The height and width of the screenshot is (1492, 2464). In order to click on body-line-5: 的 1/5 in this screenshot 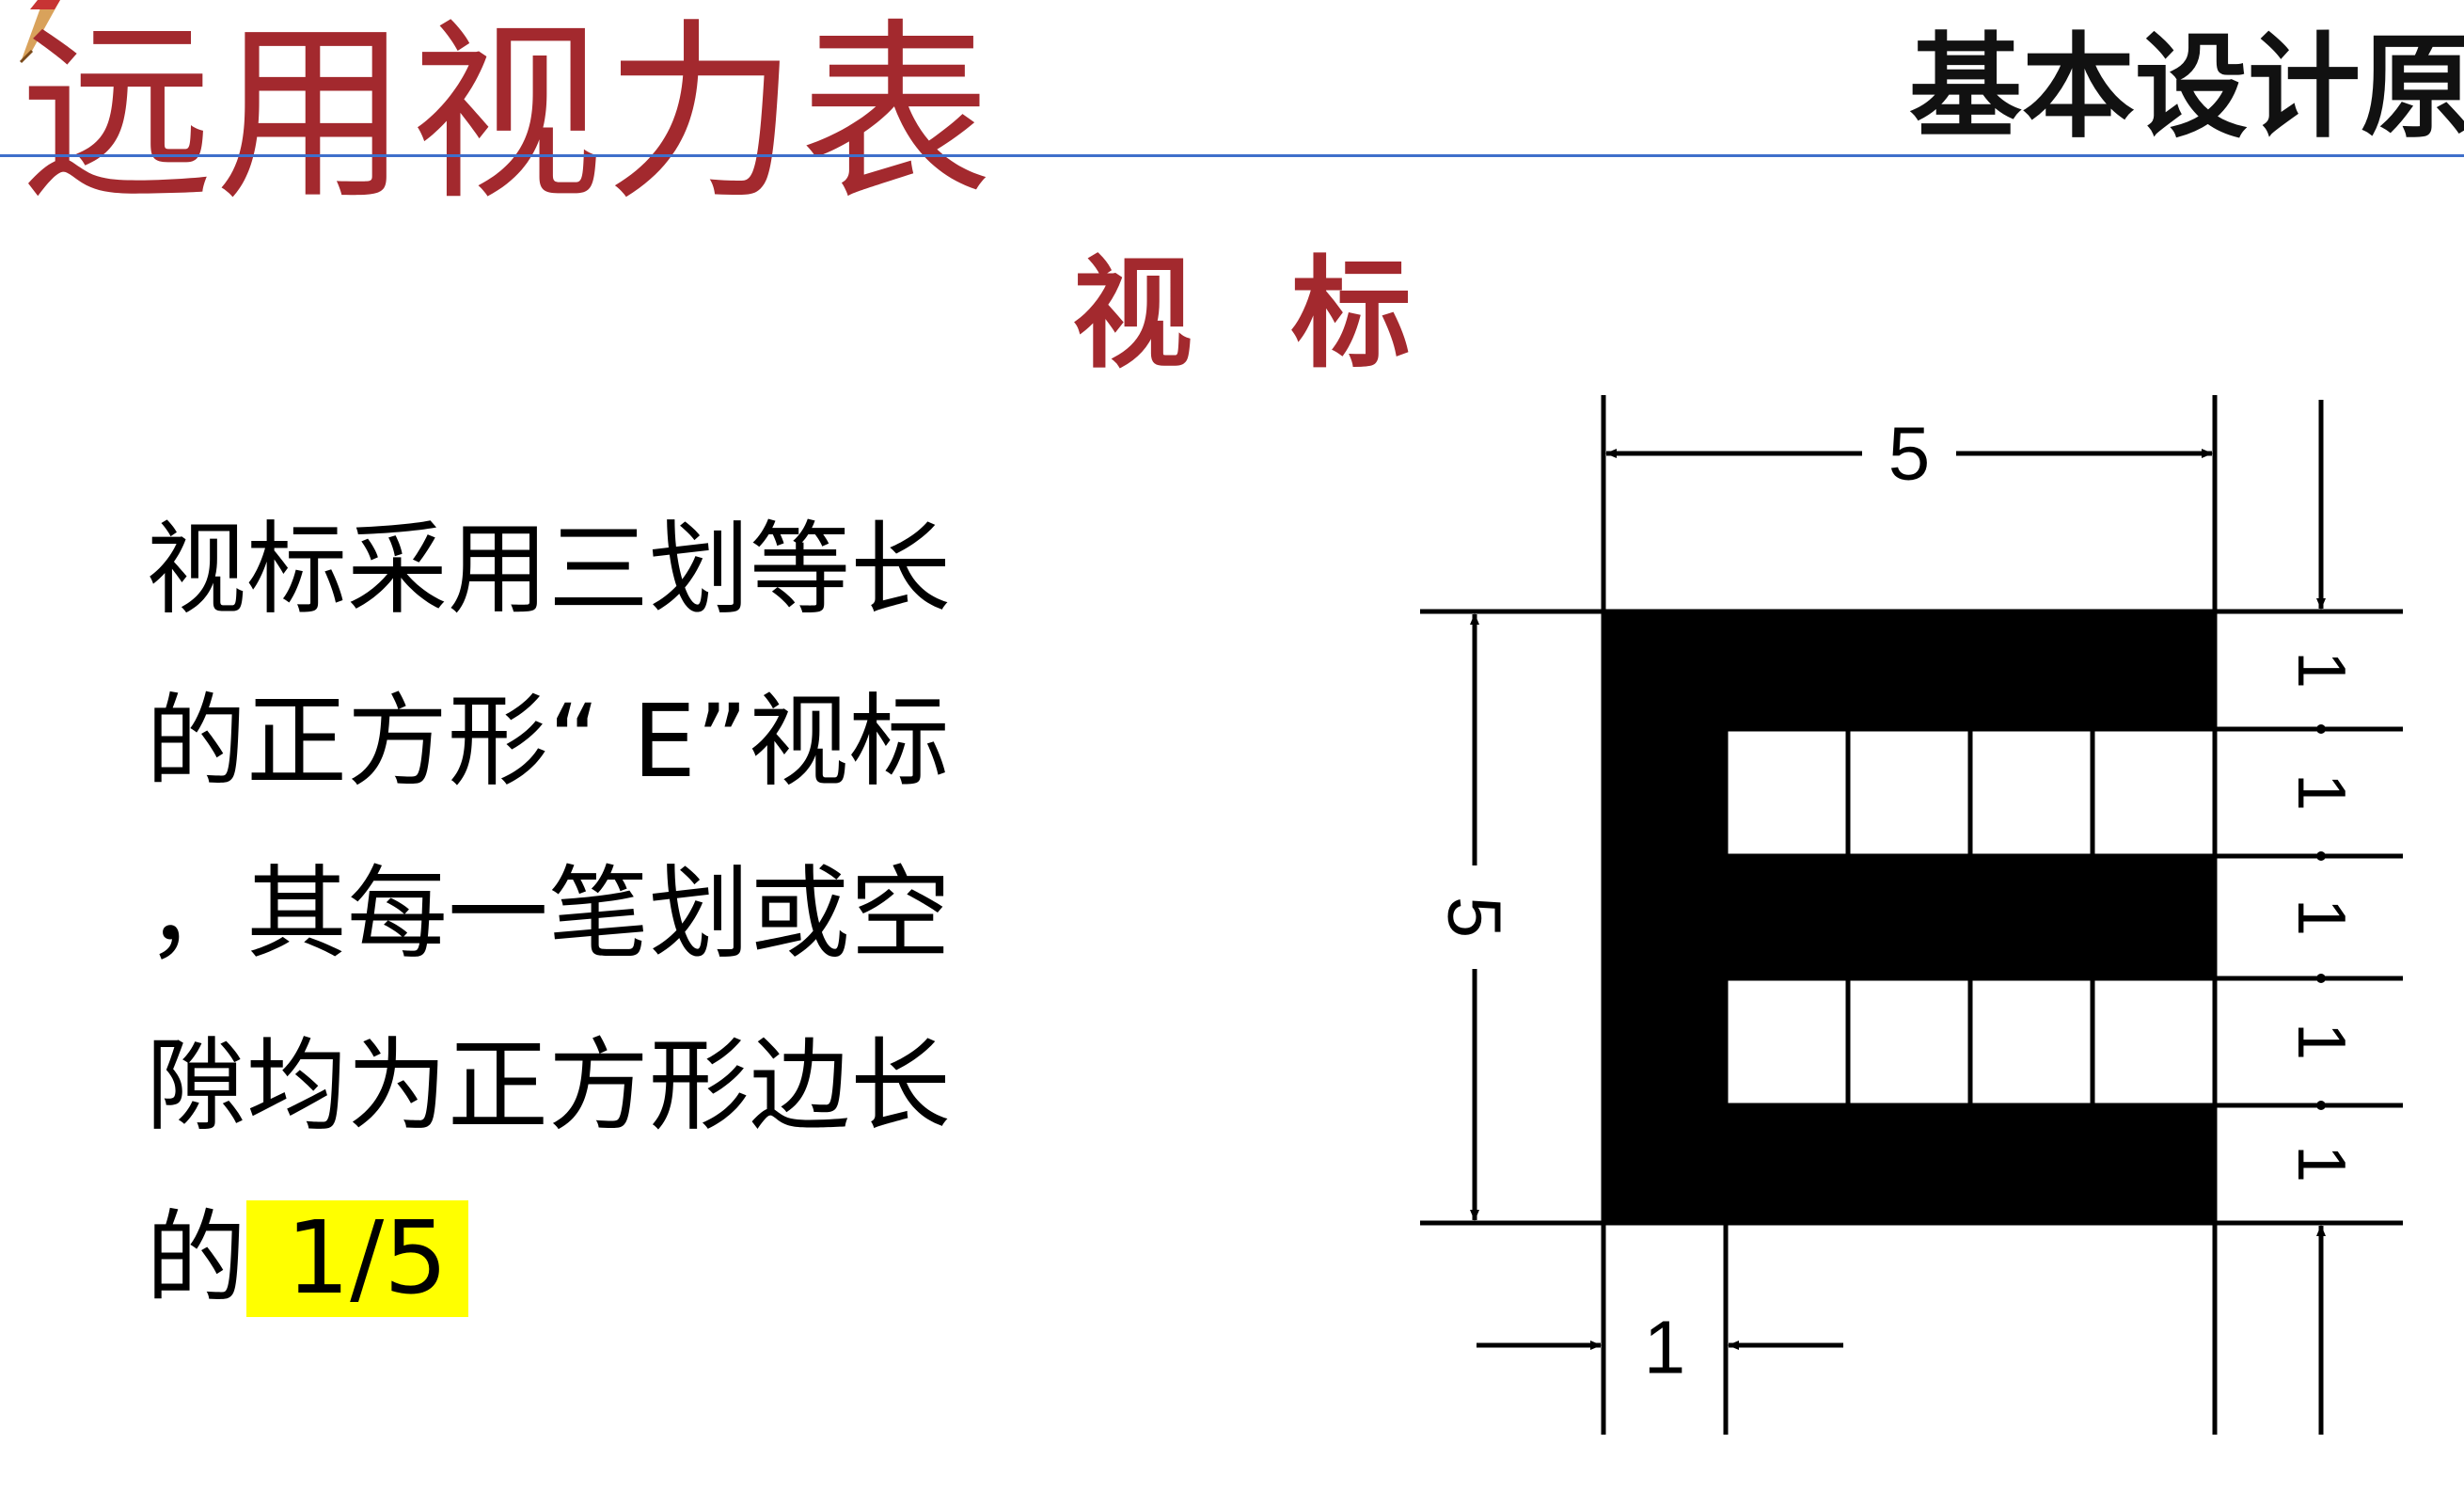, I will do `click(616, 1259)`.